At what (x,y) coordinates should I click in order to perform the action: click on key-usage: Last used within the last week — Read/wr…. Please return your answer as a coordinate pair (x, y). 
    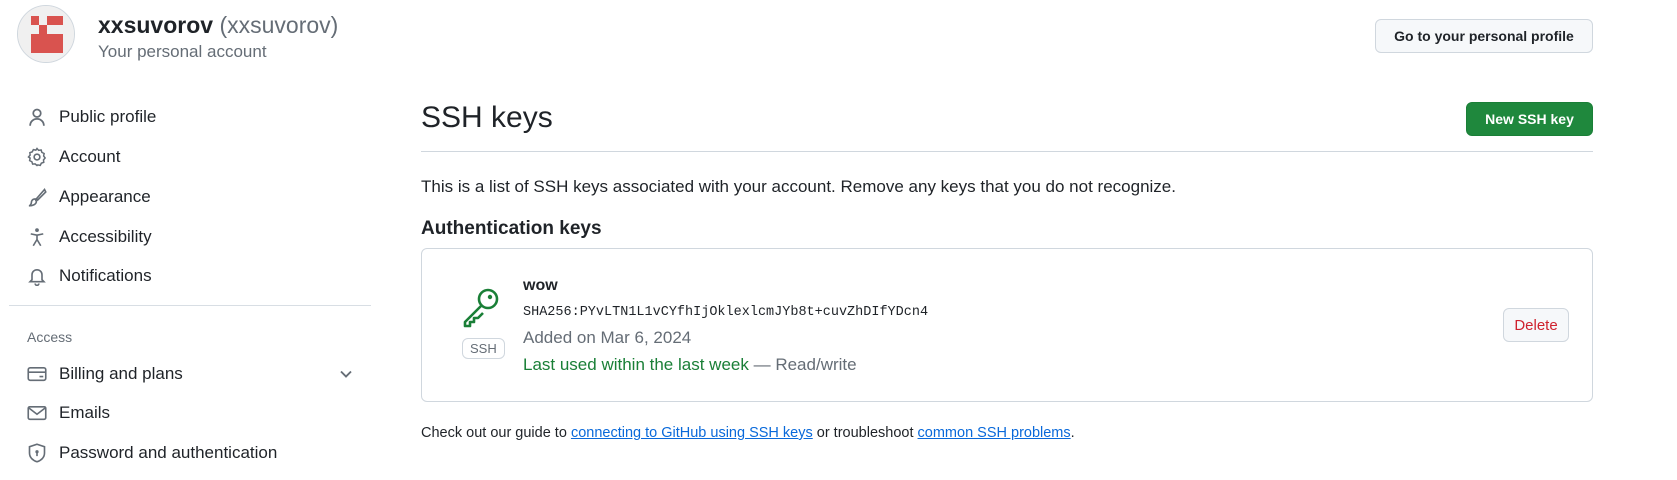
    Looking at the image, I should click on (690, 365).